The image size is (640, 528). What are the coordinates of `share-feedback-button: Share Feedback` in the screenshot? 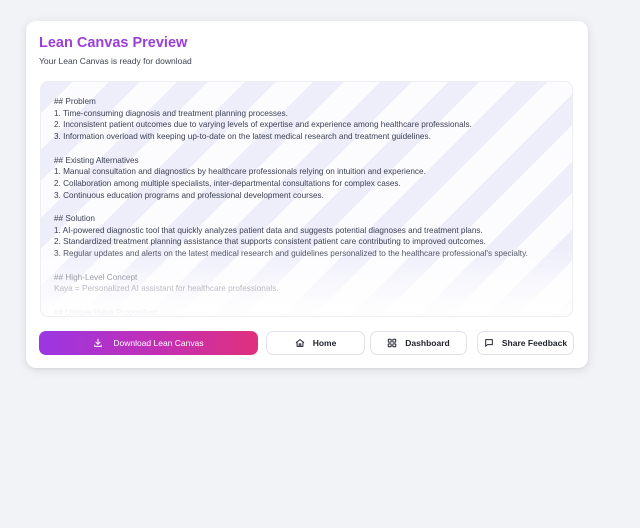 It's located at (525, 343).